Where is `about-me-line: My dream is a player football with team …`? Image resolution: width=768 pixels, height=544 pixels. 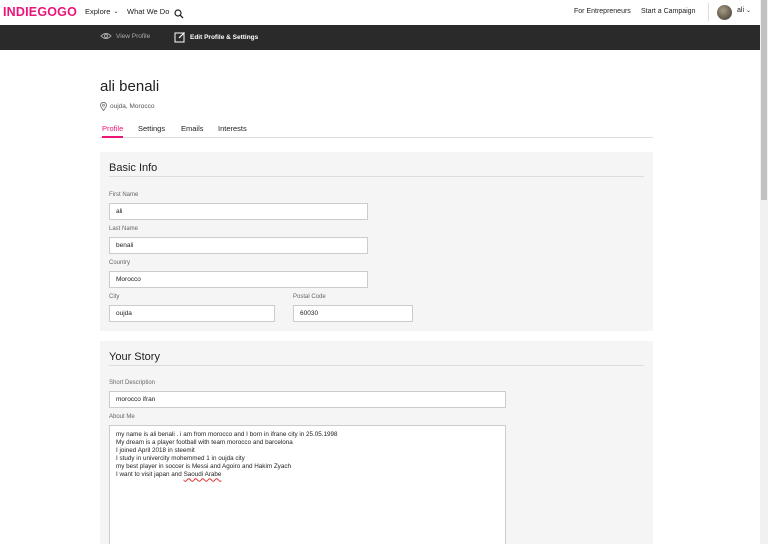 about-me-line: My dream is a player football with team … is located at coordinates (204, 443).